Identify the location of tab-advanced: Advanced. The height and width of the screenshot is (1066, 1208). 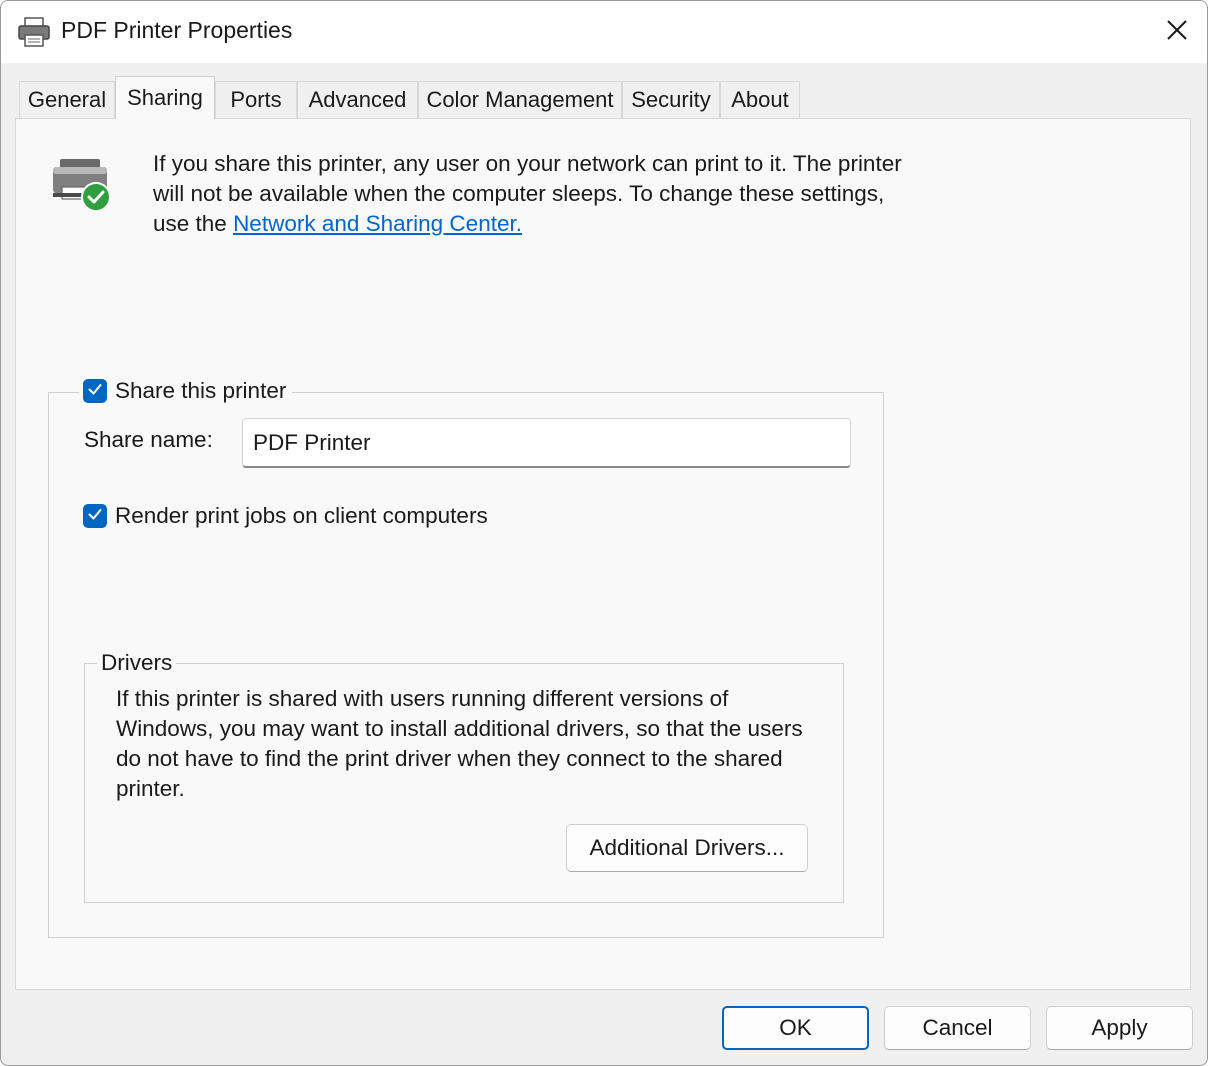
(357, 99).